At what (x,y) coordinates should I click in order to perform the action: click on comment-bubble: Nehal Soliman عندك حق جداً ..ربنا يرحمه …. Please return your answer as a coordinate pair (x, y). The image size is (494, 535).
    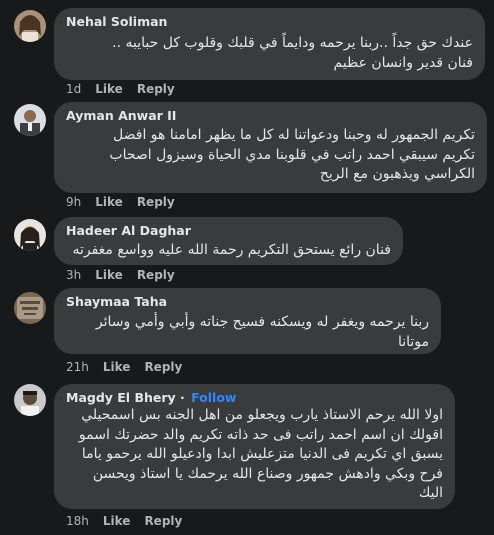
    Looking at the image, I should click on (269, 44).